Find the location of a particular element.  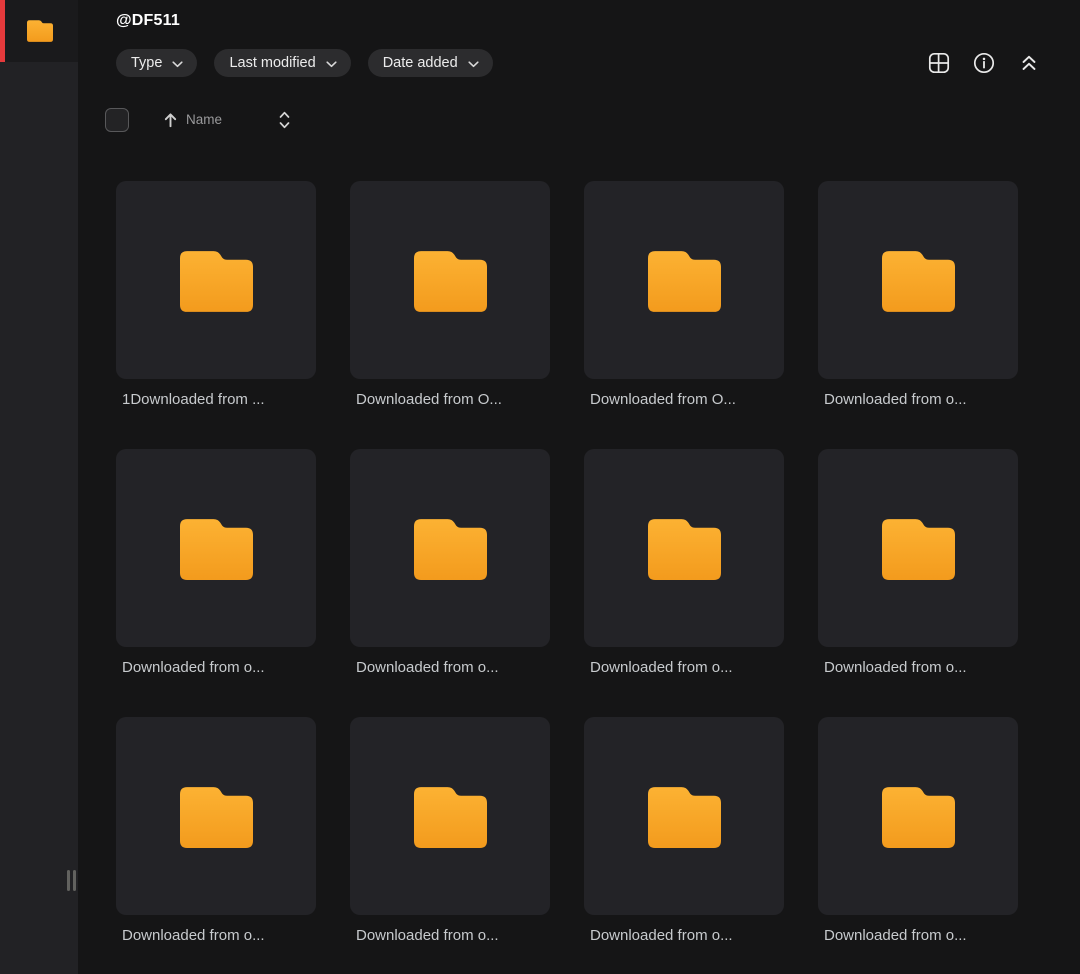

filter-type-button: Type is located at coordinates (157, 63).